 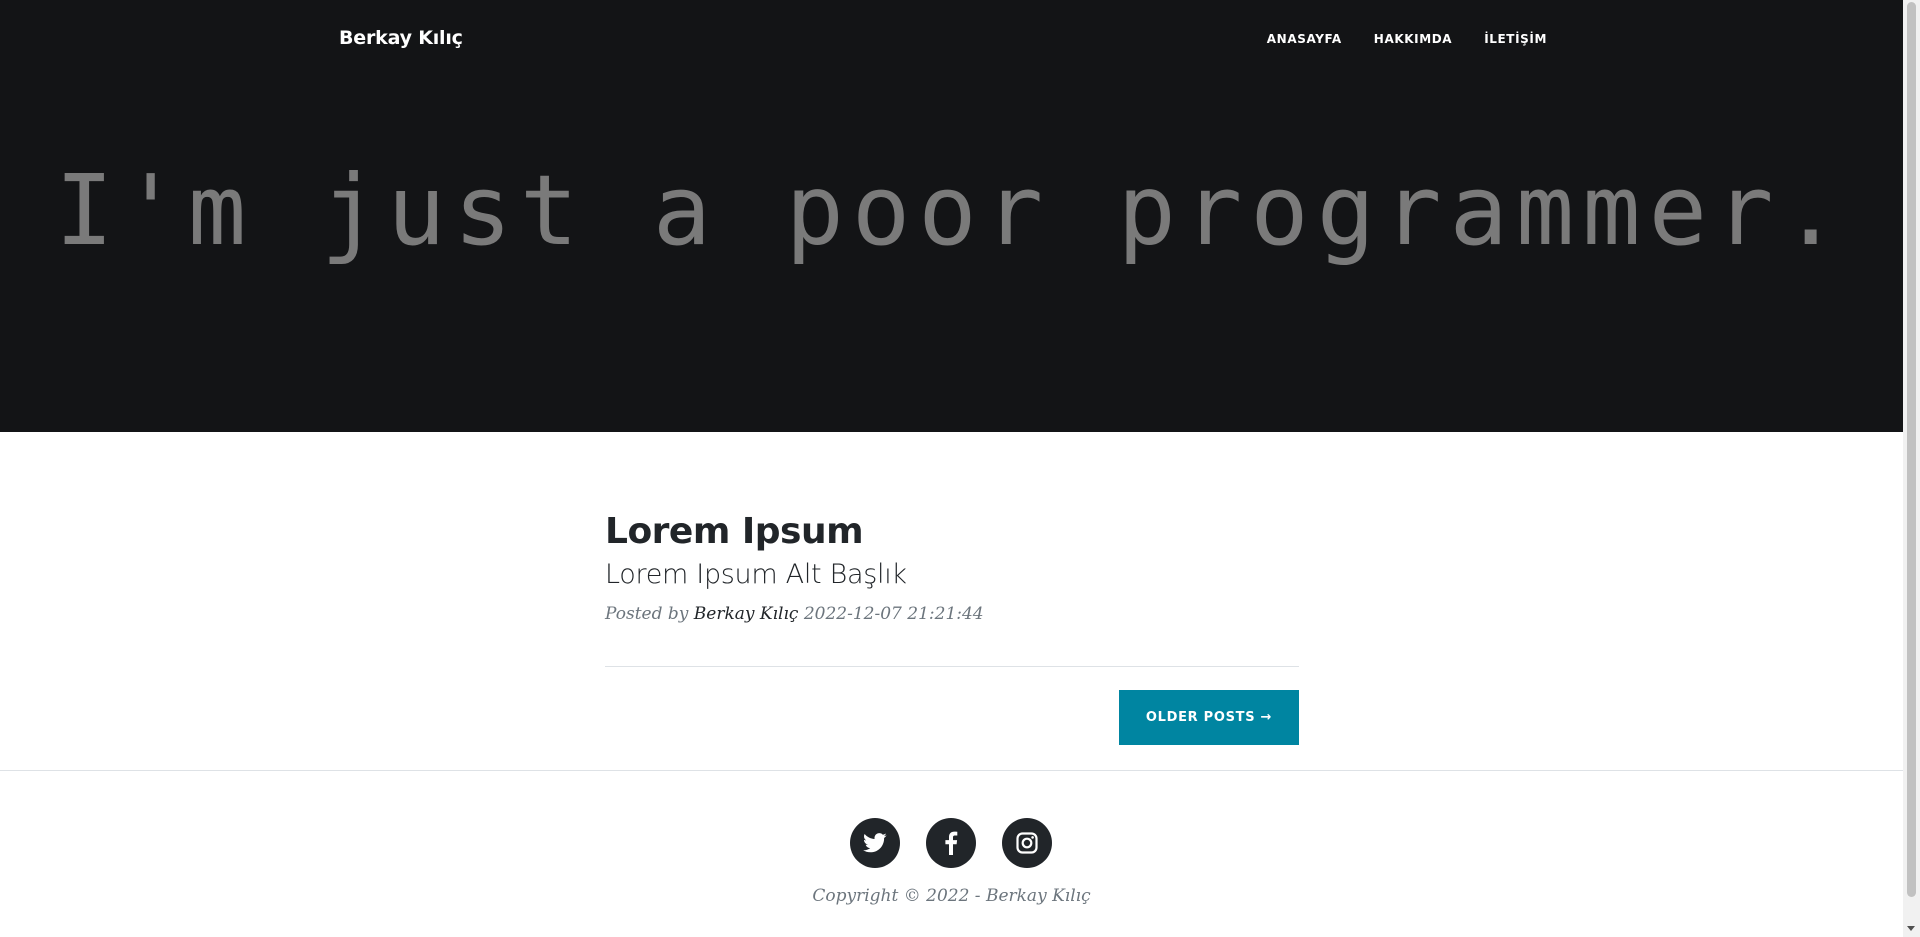 I want to click on nav-link-iletisim: İLETİŞİM, so click(x=1515, y=39).